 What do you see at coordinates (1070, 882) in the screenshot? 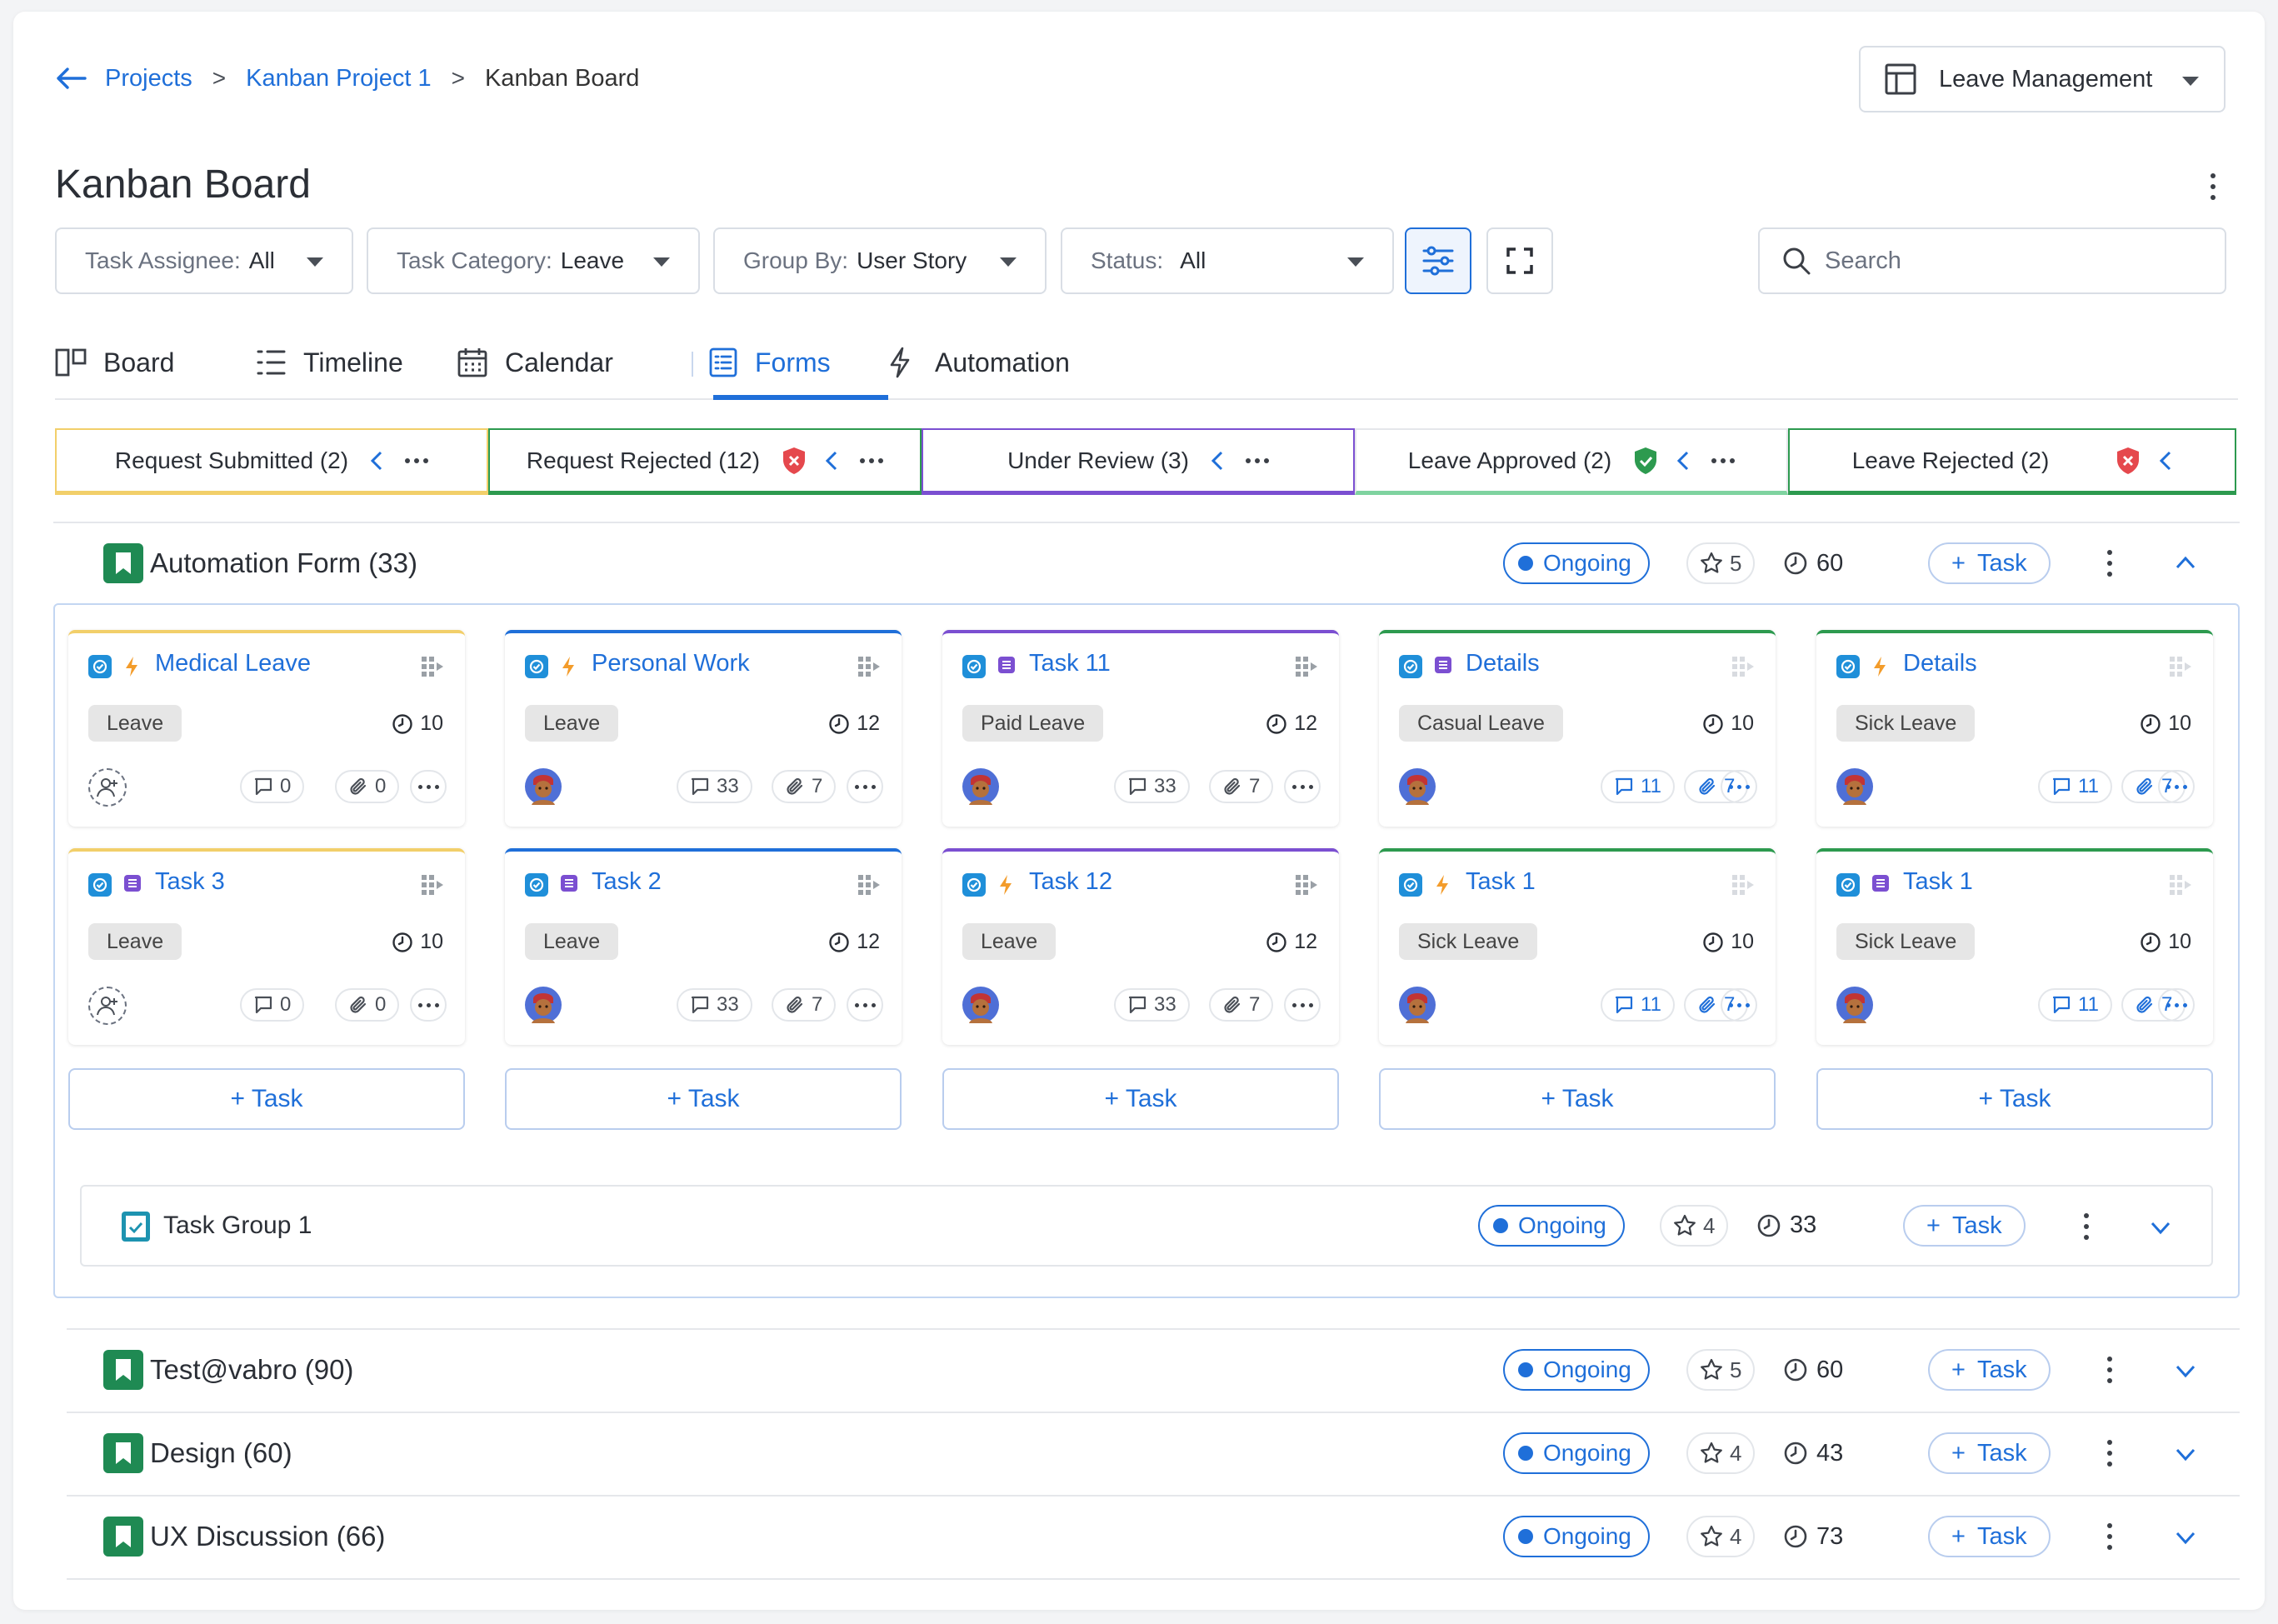
I see `task-title: Task 12` at bounding box center [1070, 882].